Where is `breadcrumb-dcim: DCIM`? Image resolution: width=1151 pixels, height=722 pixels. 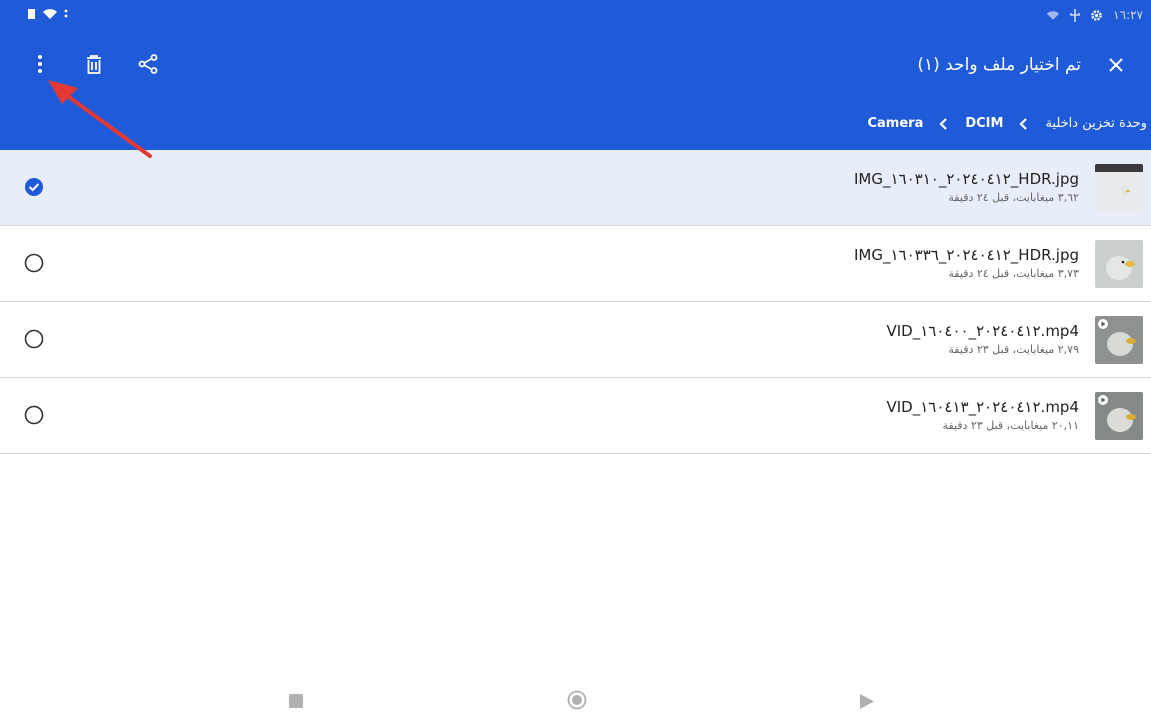
breadcrumb-dcim: DCIM is located at coordinates (984, 123).